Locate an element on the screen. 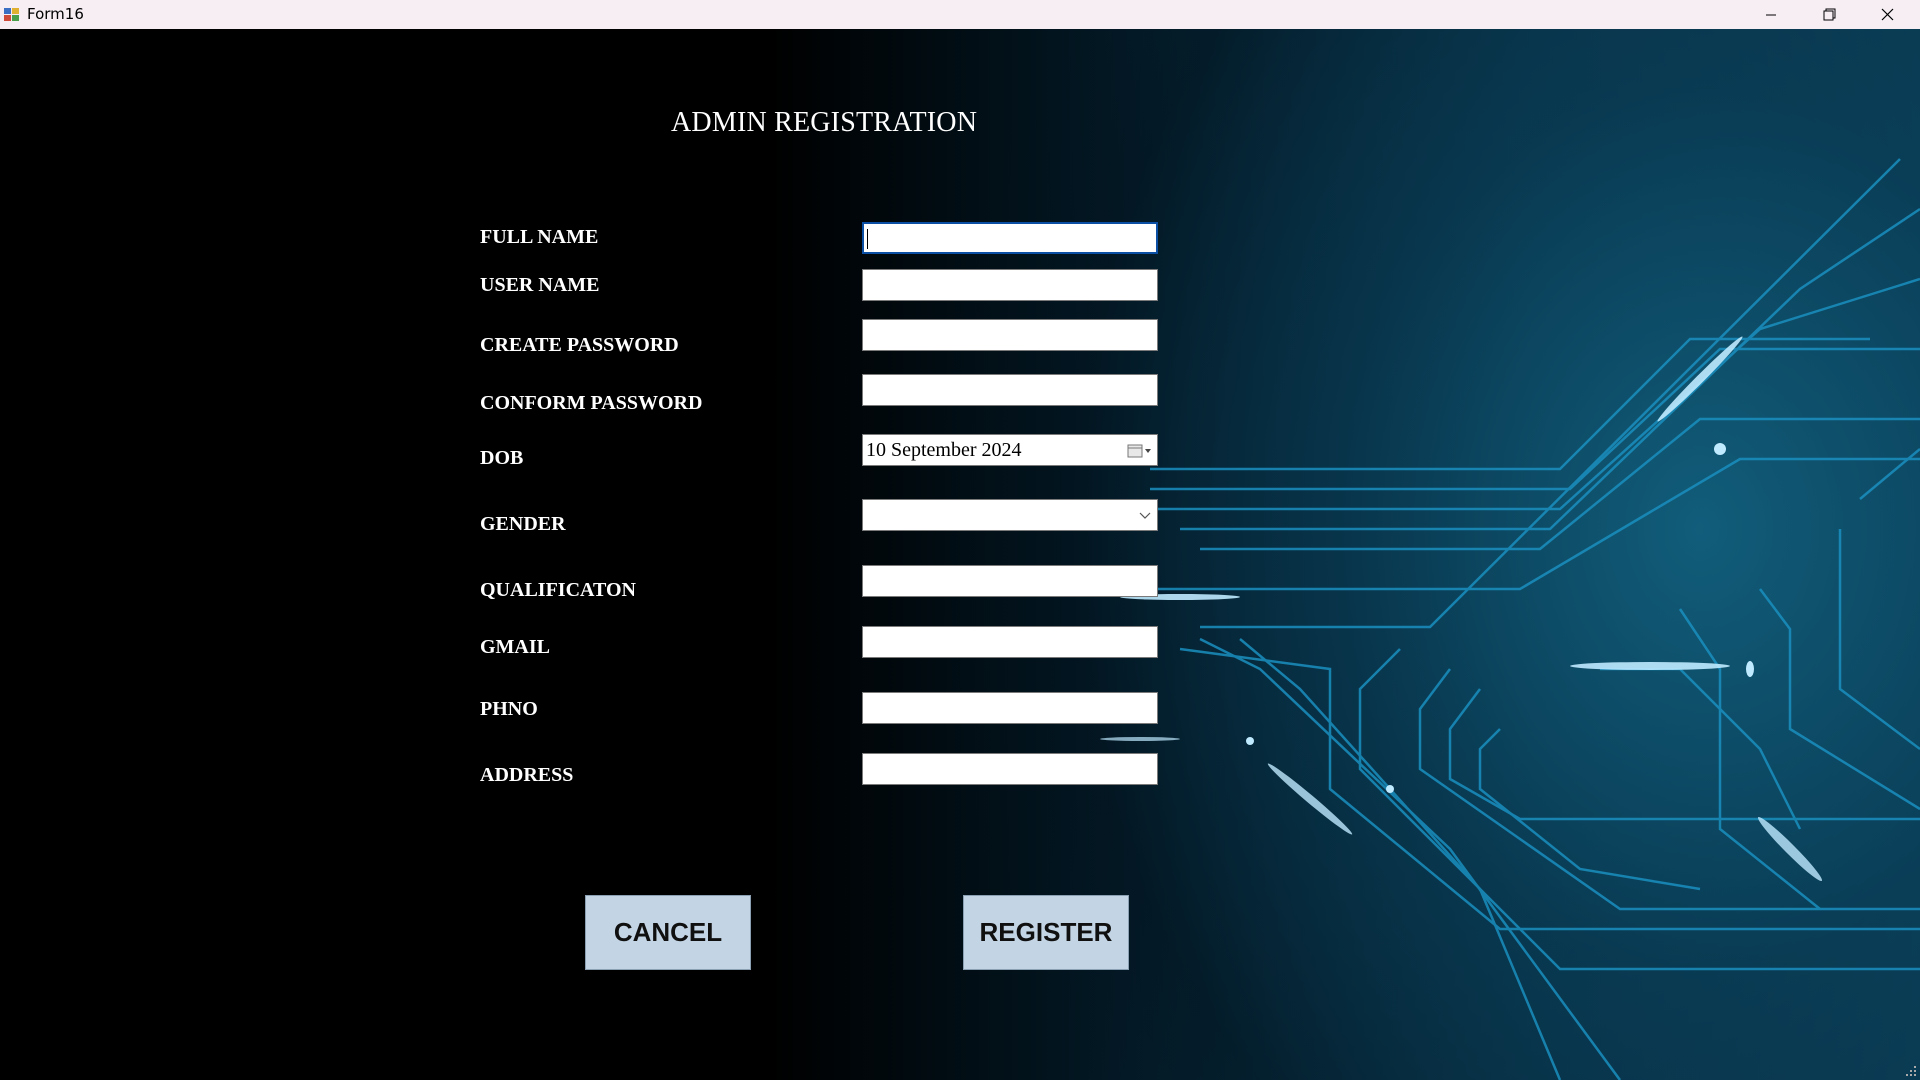 This screenshot has height=1080, width=1920. text-caret is located at coordinates (867, 239).